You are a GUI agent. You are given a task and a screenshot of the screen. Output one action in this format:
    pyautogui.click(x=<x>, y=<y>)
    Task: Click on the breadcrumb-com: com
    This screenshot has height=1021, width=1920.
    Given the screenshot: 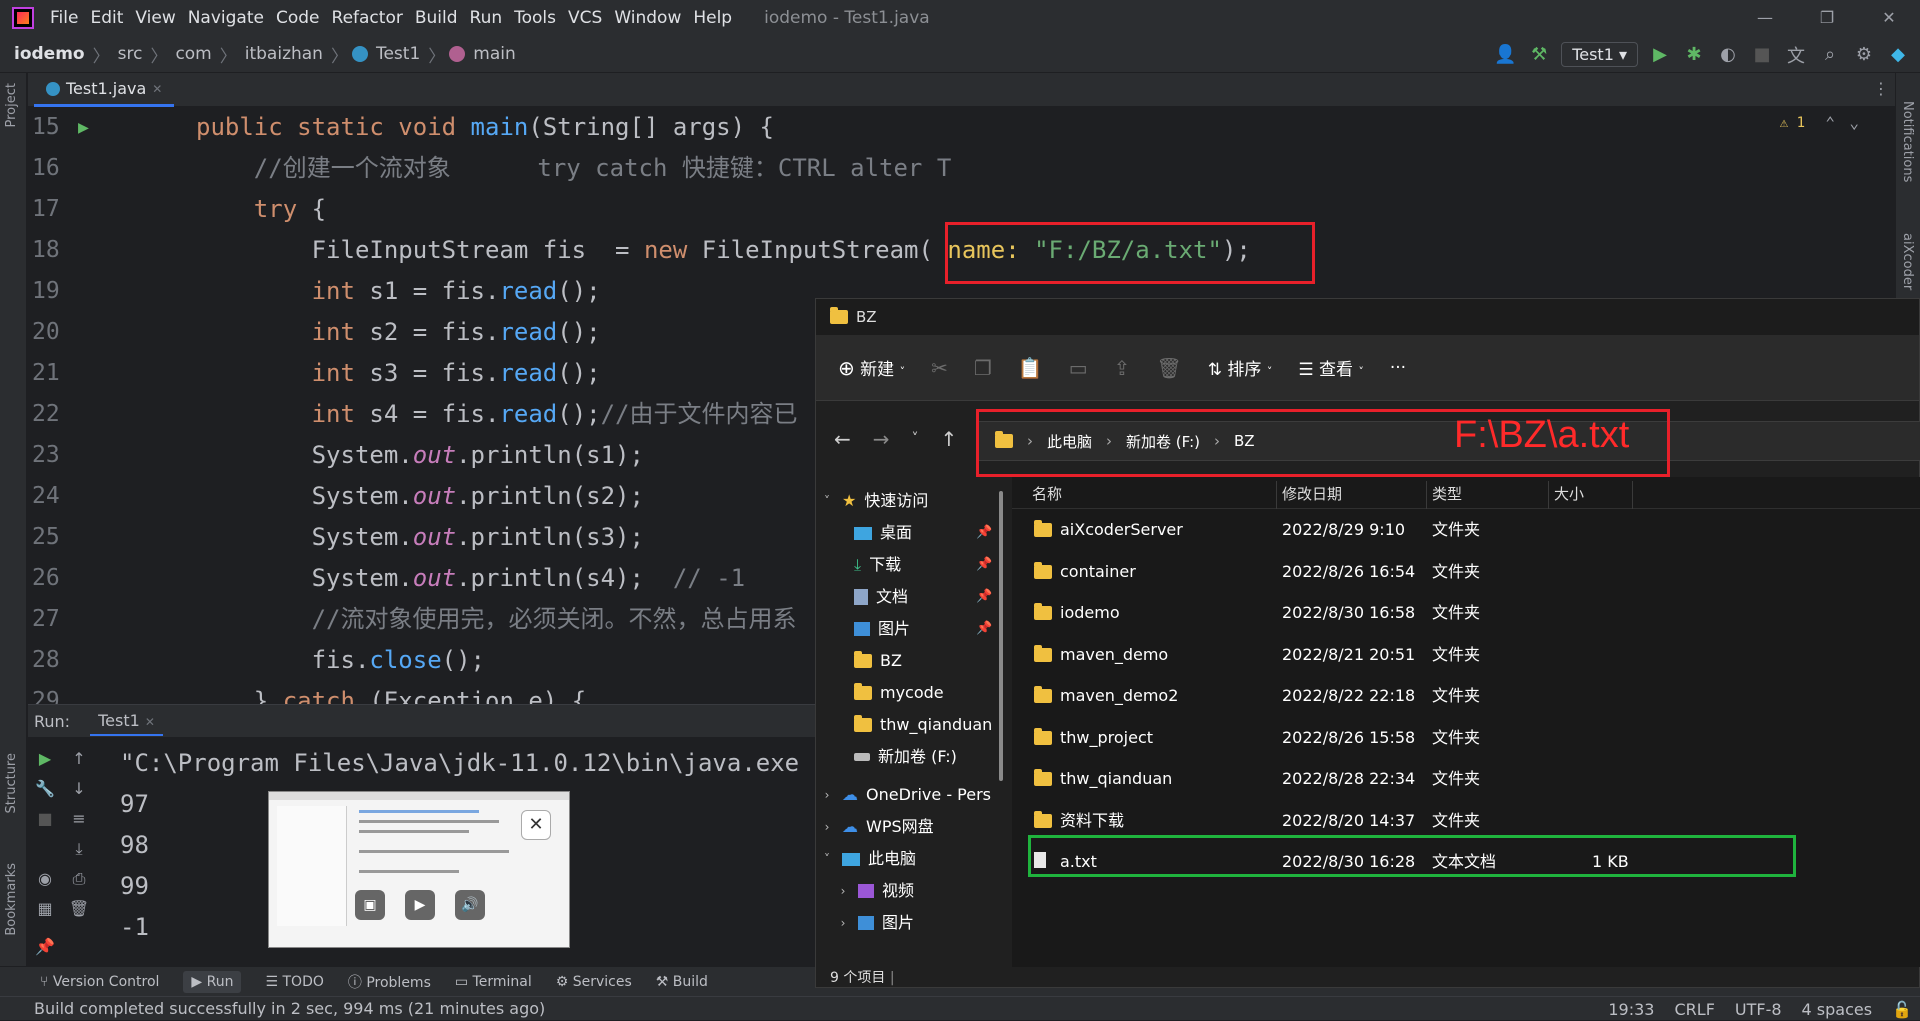 What is the action you would take?
    pyautogui.click(x=193, y=54)
    